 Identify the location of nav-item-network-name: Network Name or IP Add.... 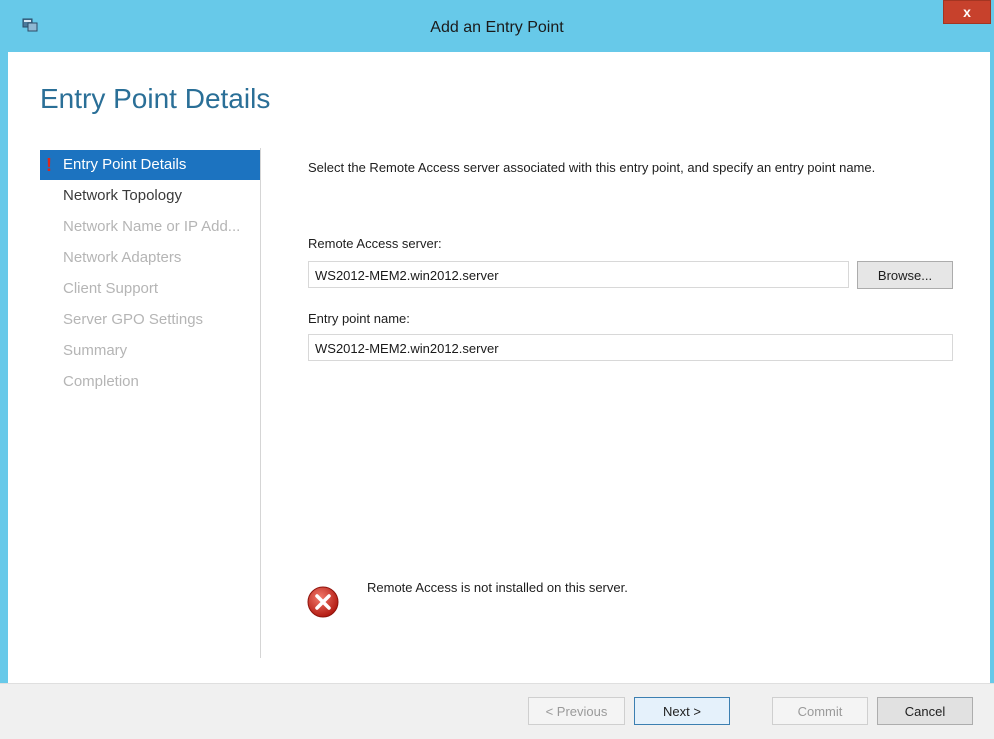
(150, 226).